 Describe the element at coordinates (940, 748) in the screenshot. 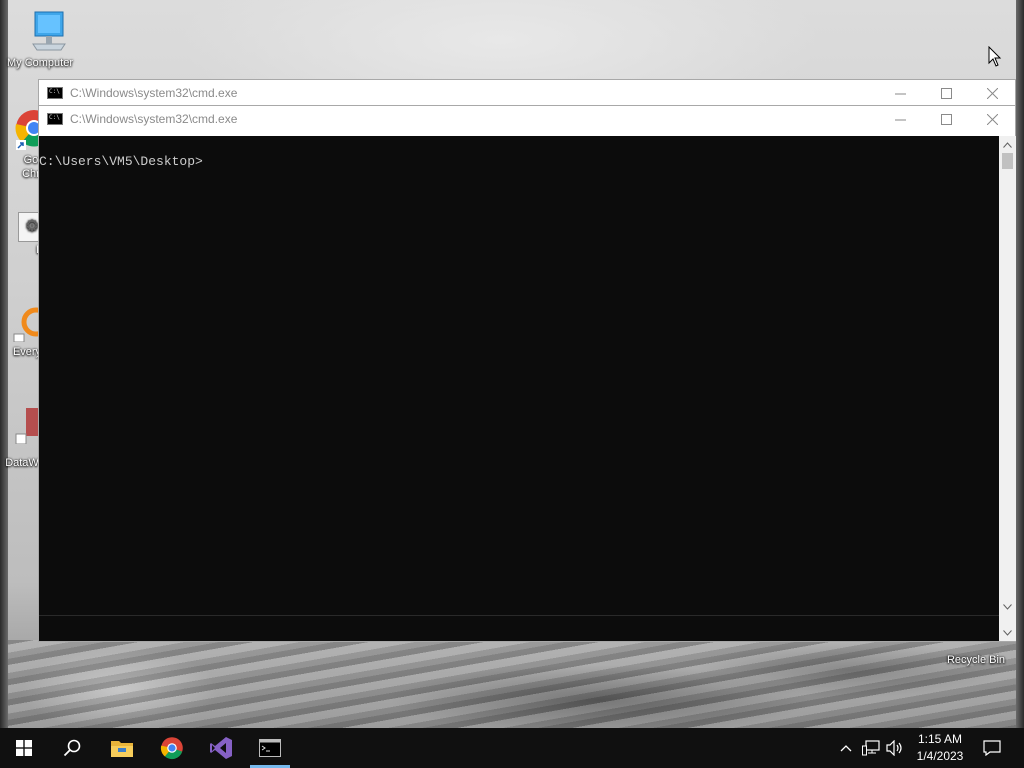

I see `taskbar-clock: 1:15 AM 1/4/2023` at that location.